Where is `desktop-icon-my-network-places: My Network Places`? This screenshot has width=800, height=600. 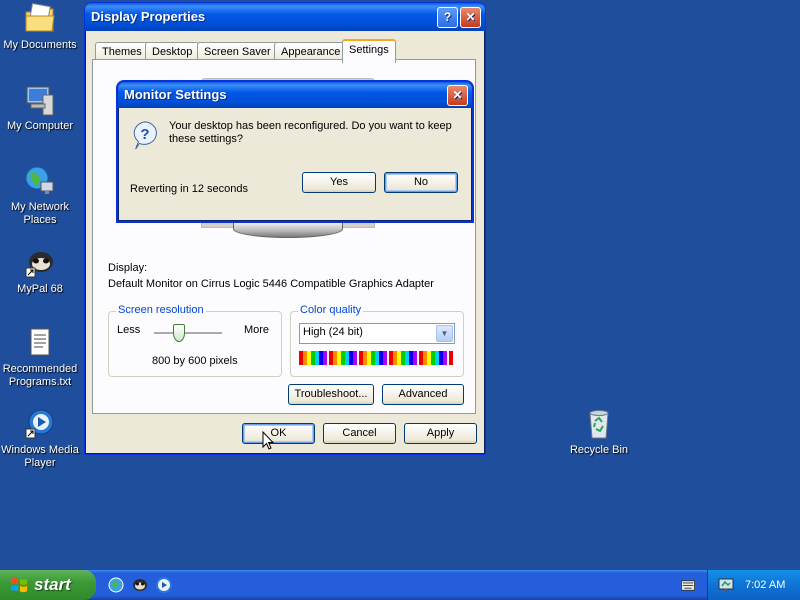
desktop-icon-my-network-places: My Network Places is located at coordinates (40, 195).